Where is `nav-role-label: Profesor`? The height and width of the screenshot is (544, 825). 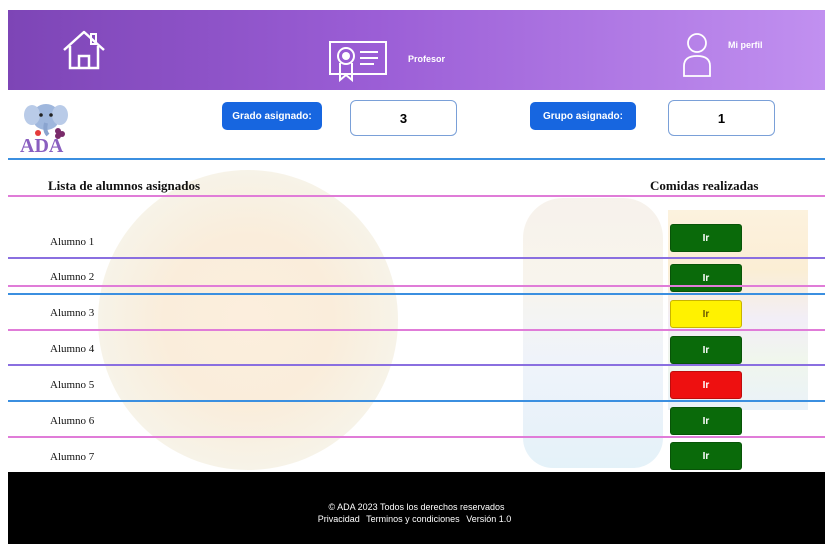
nav-role-label: Profesor is located at coordinates (426, 59).